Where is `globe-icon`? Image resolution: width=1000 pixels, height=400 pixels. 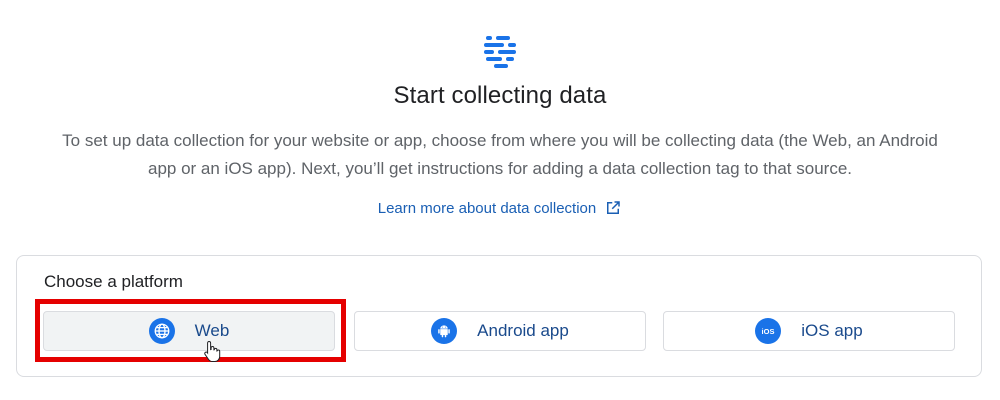 globe-icon is located at coordinates (161, 331).